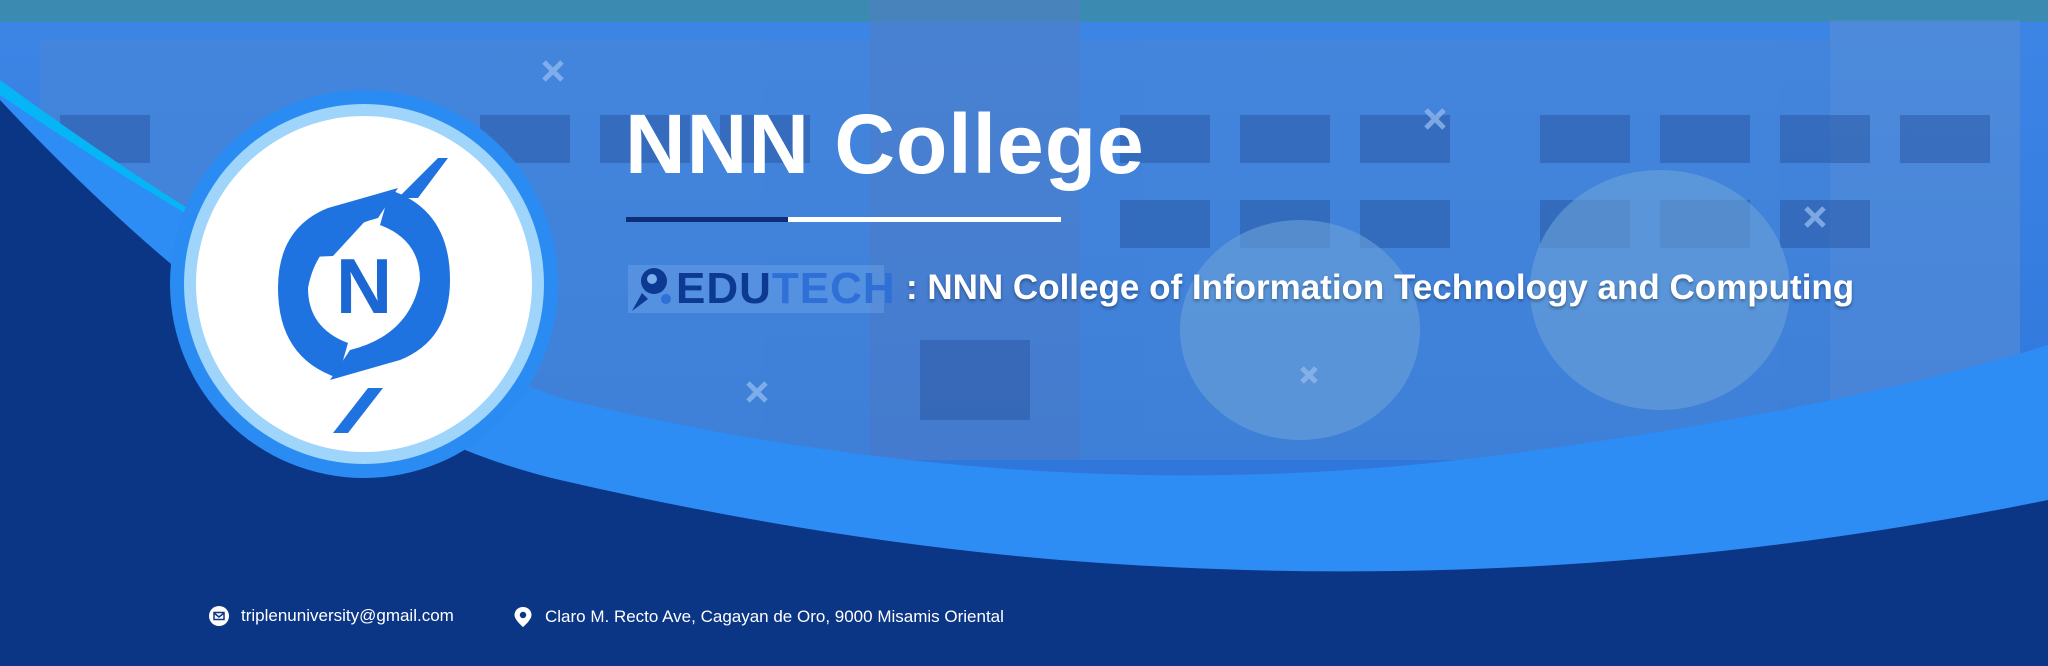 The image size is (2048, 666). Describe the element at coordinates (833, 288) in the screenshot. I see `edutech-part2: TECH` at that location.